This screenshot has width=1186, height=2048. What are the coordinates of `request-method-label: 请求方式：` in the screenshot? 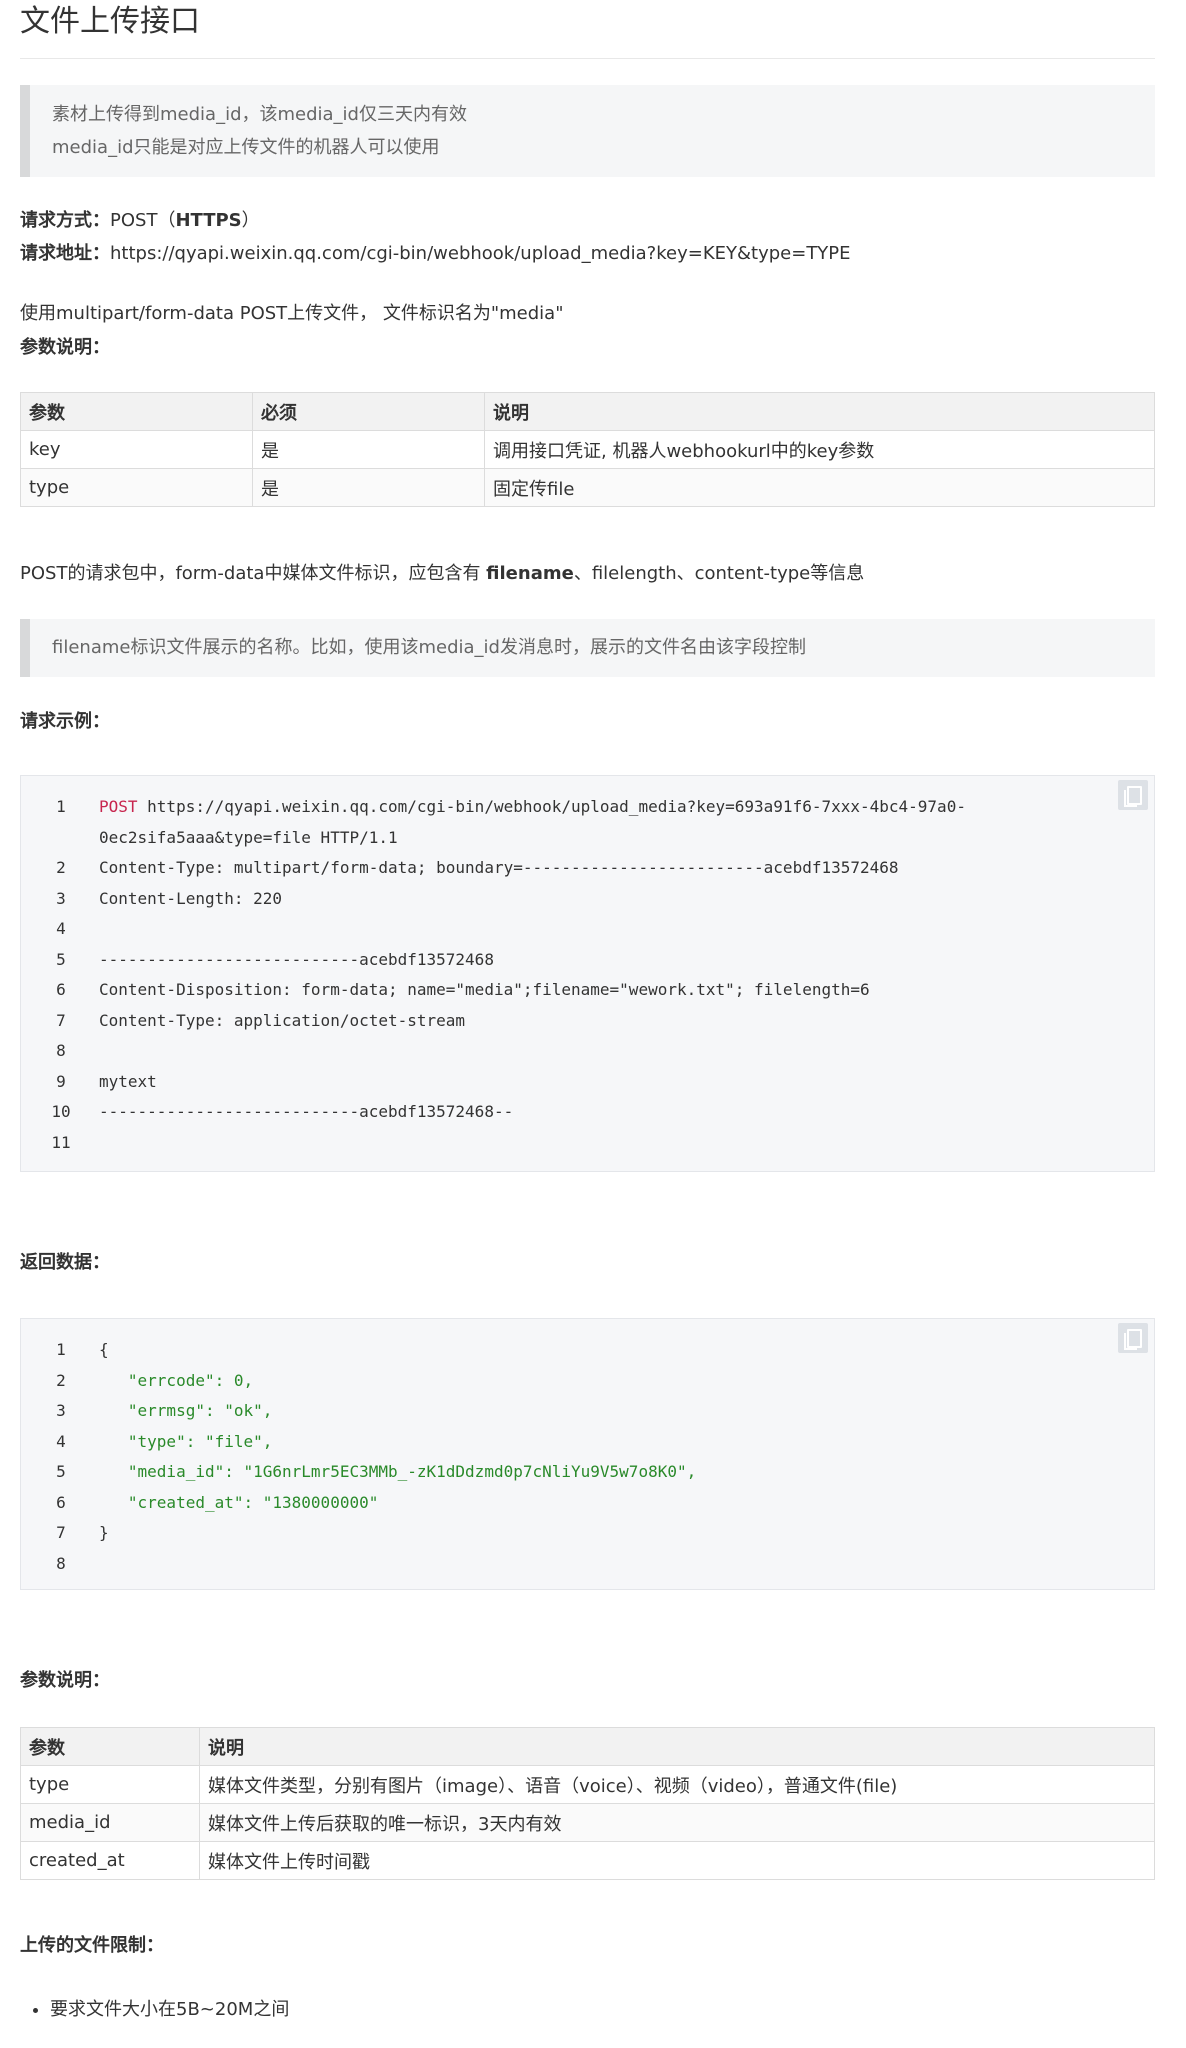 It's located at (65, 220).